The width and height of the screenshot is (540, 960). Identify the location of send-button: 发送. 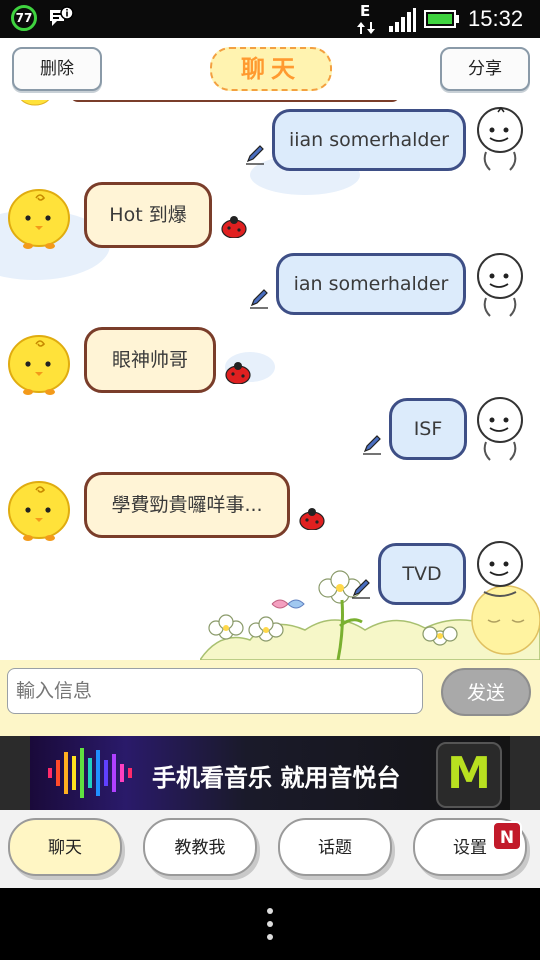
(486, 692).